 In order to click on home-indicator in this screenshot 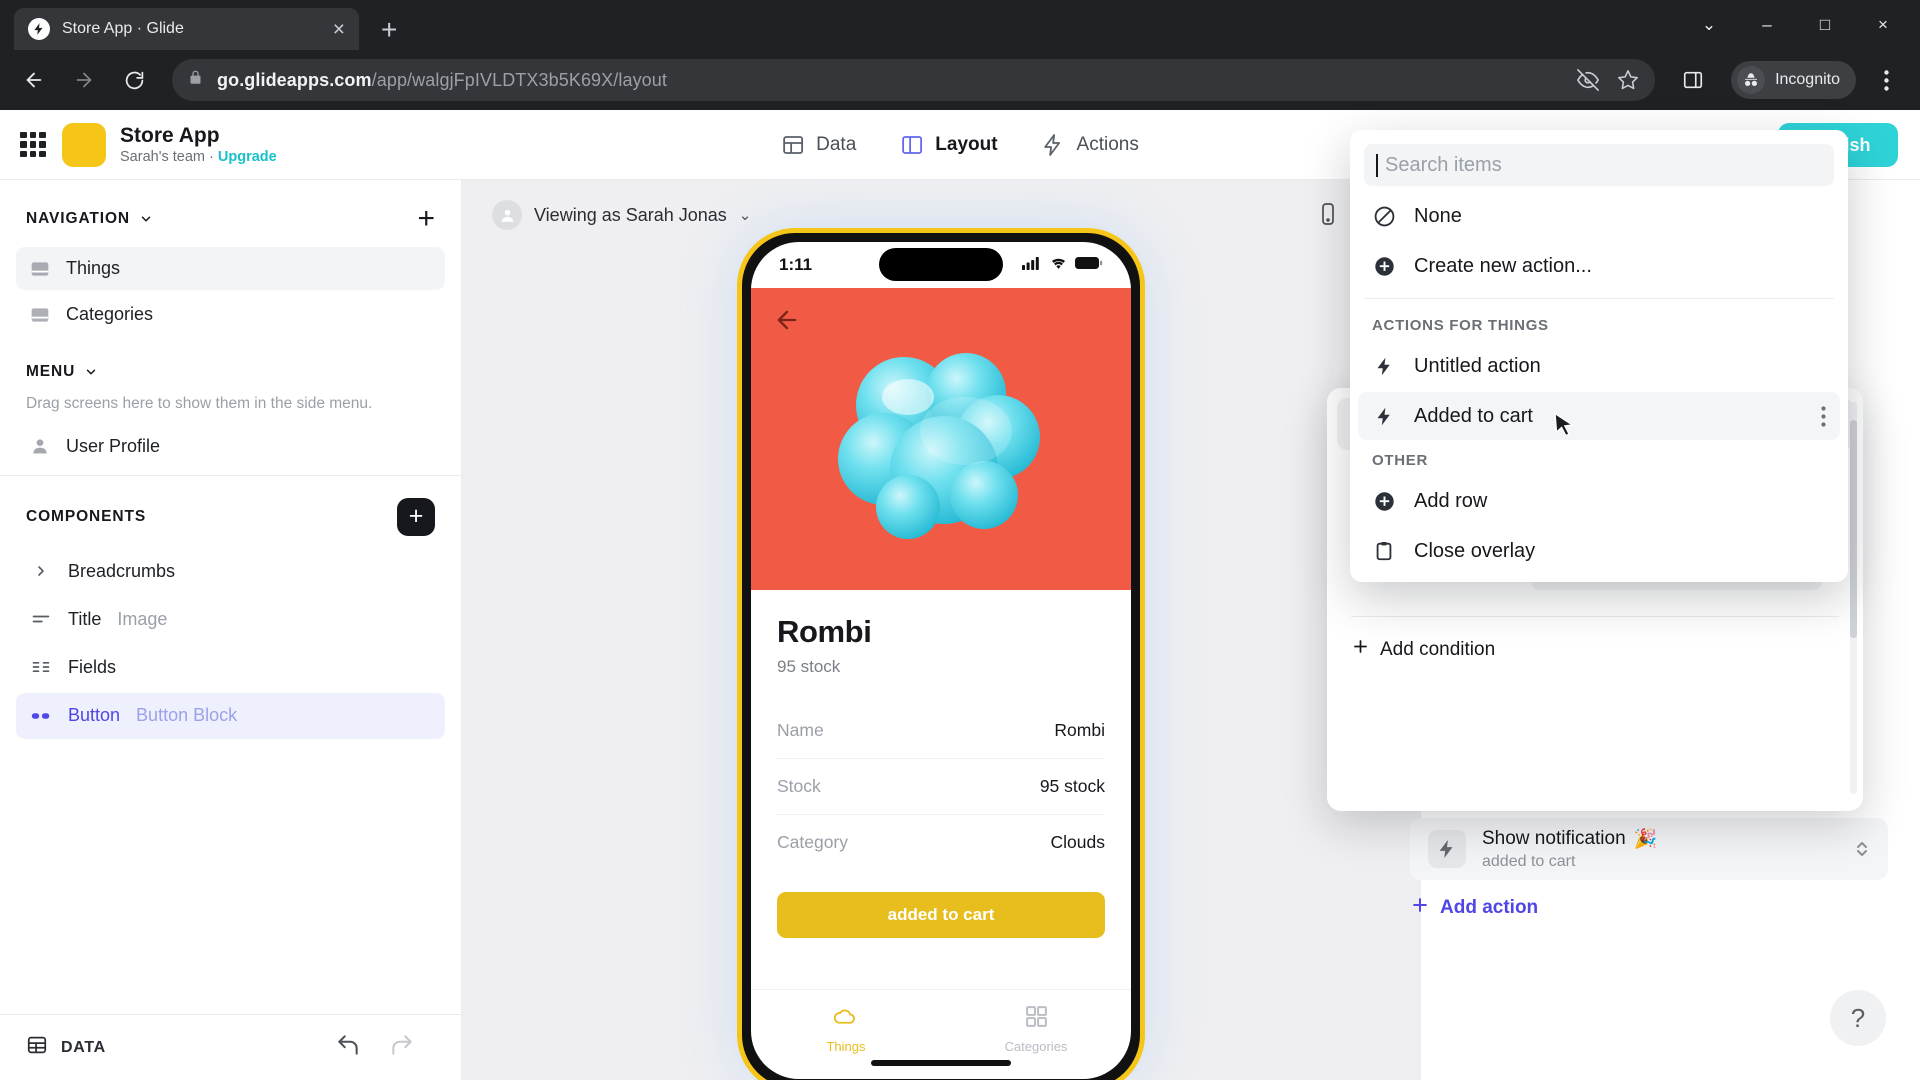, I will do `click(941, 1063)`.